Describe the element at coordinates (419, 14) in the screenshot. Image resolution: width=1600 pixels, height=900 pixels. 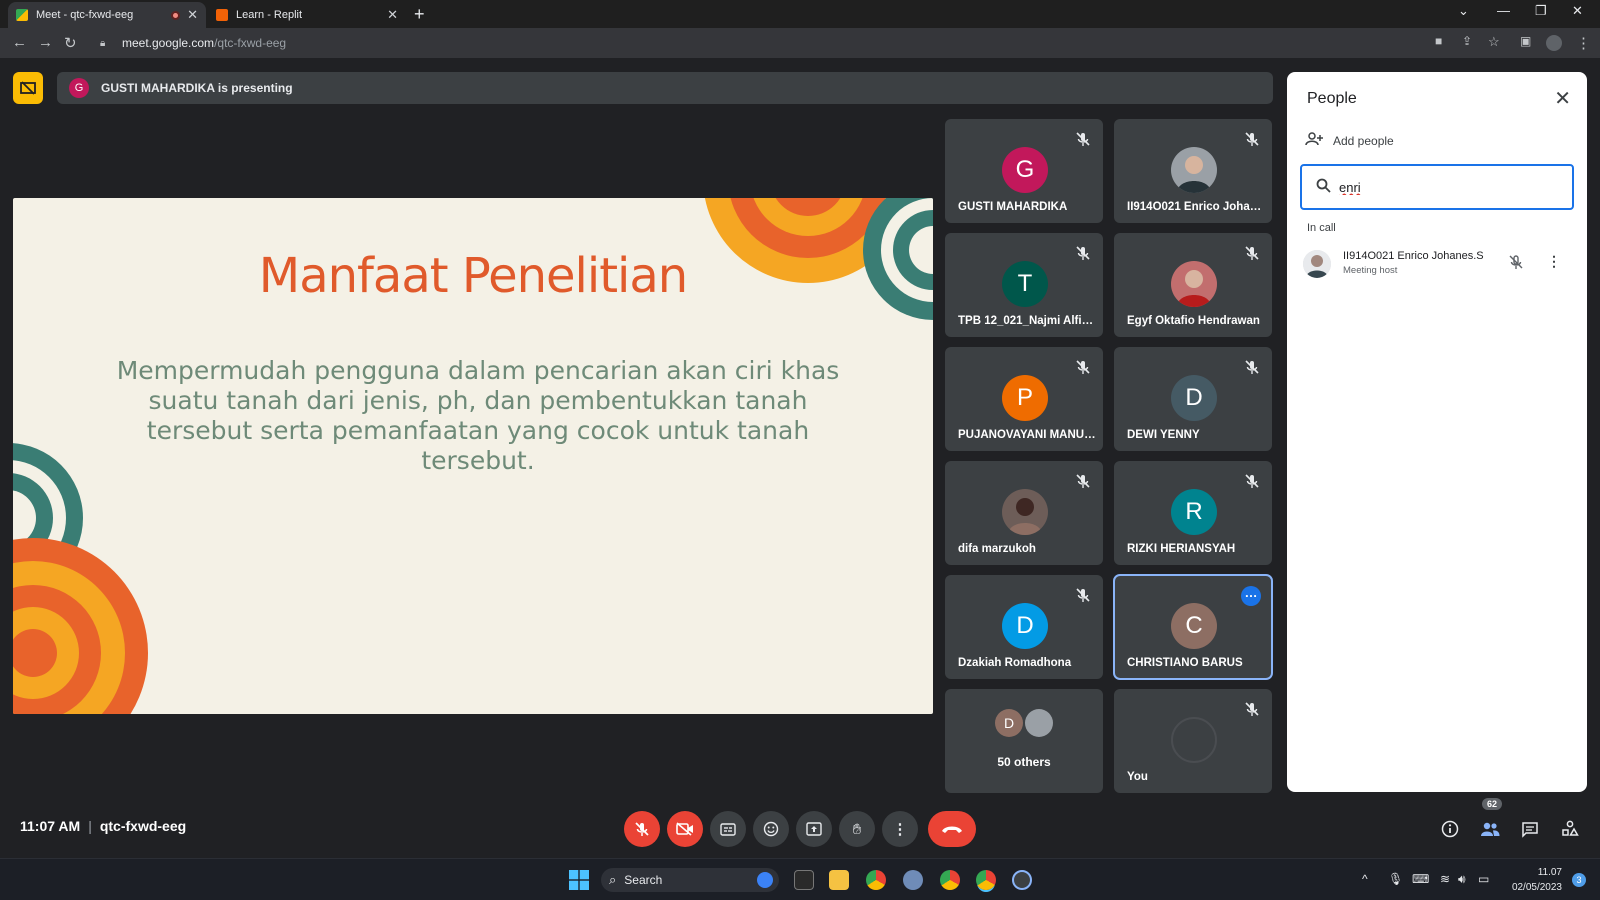
I see `new-tab-button: +` at that location.